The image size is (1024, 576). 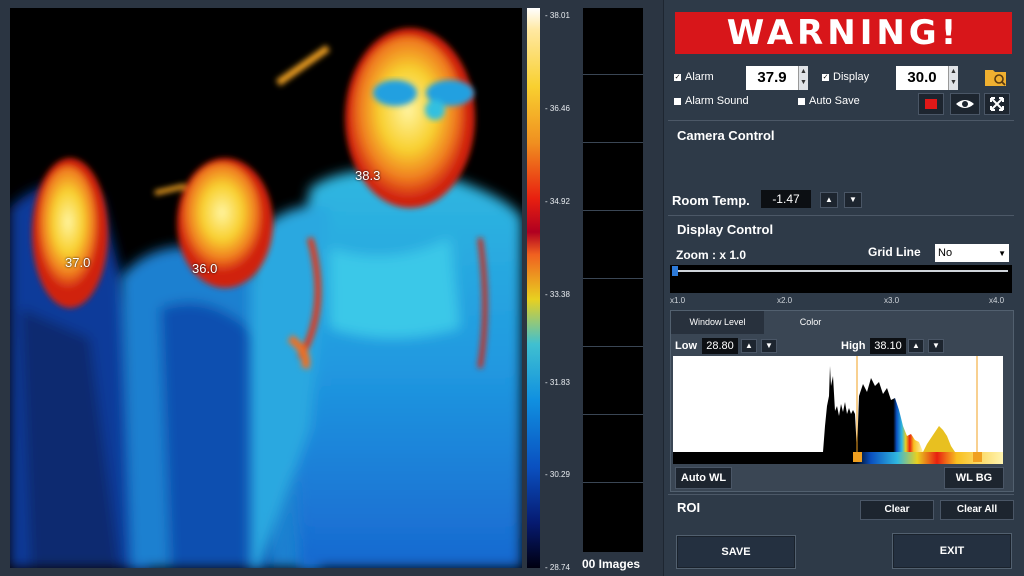 I want to click on exit-button: EXIT, so click(x=952, y=551).